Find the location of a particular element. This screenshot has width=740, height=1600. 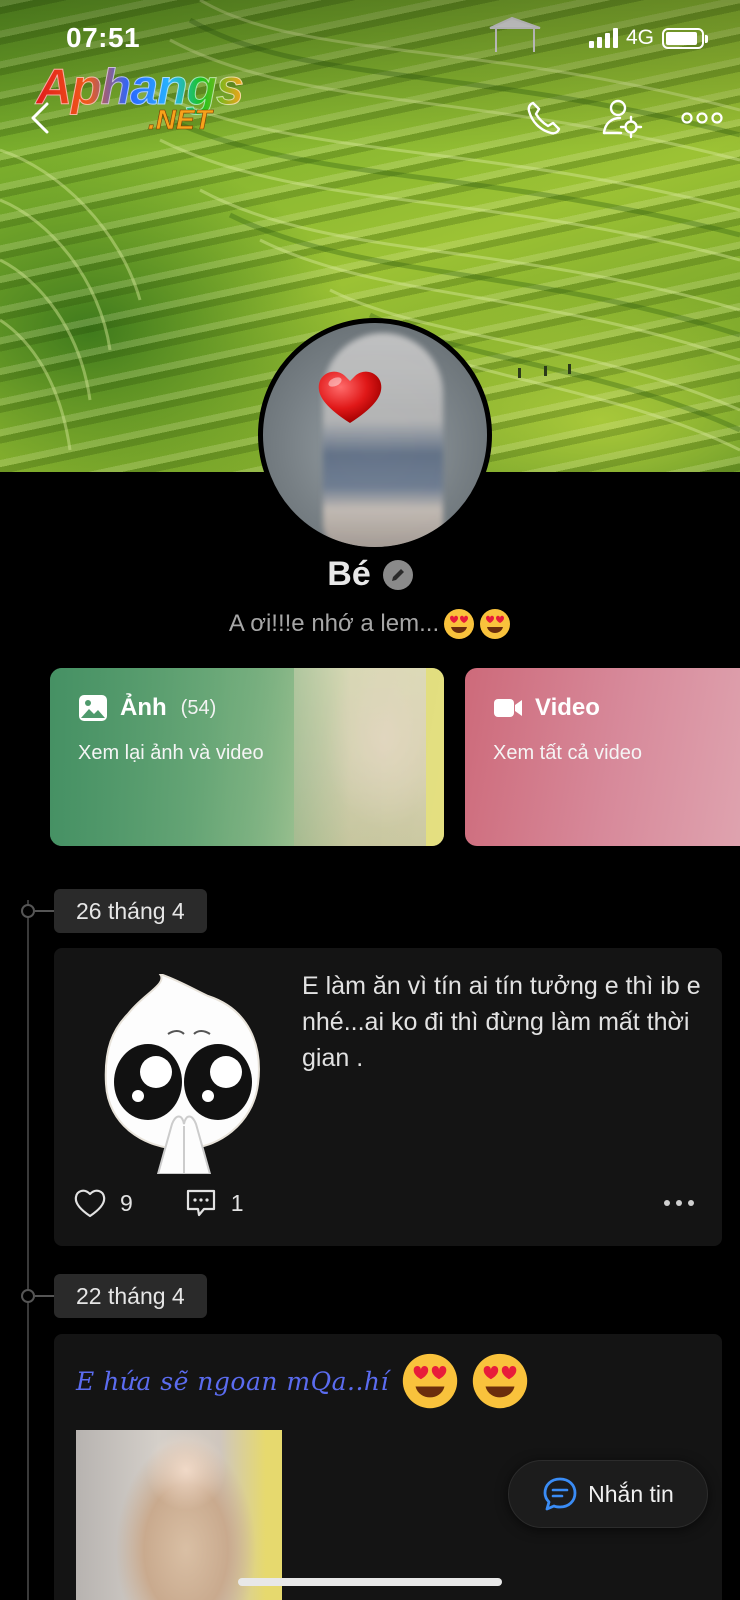

profile-name-row: Bé is located at coordinates (370, 574).